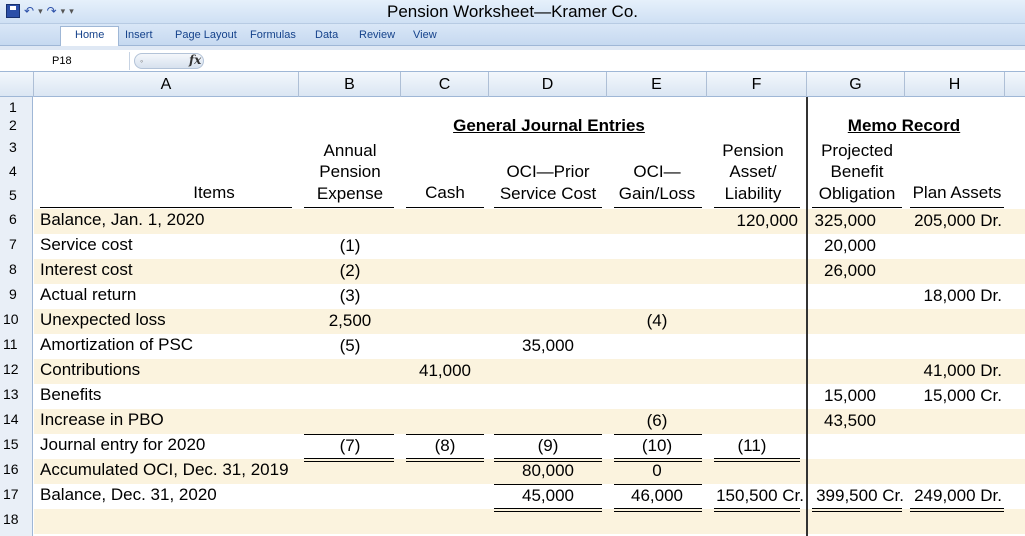 This screenshot has width=1025, height=536. Describe the element at coordinates (16, 469) in the screenshot. I see `row-header: 16` at that location.